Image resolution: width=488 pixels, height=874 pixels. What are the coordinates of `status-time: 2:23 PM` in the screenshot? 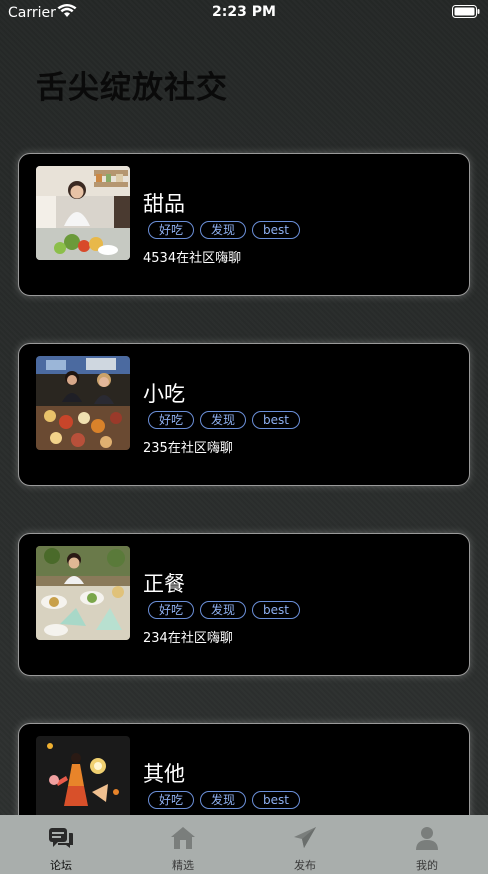 It's located at (244, 12).